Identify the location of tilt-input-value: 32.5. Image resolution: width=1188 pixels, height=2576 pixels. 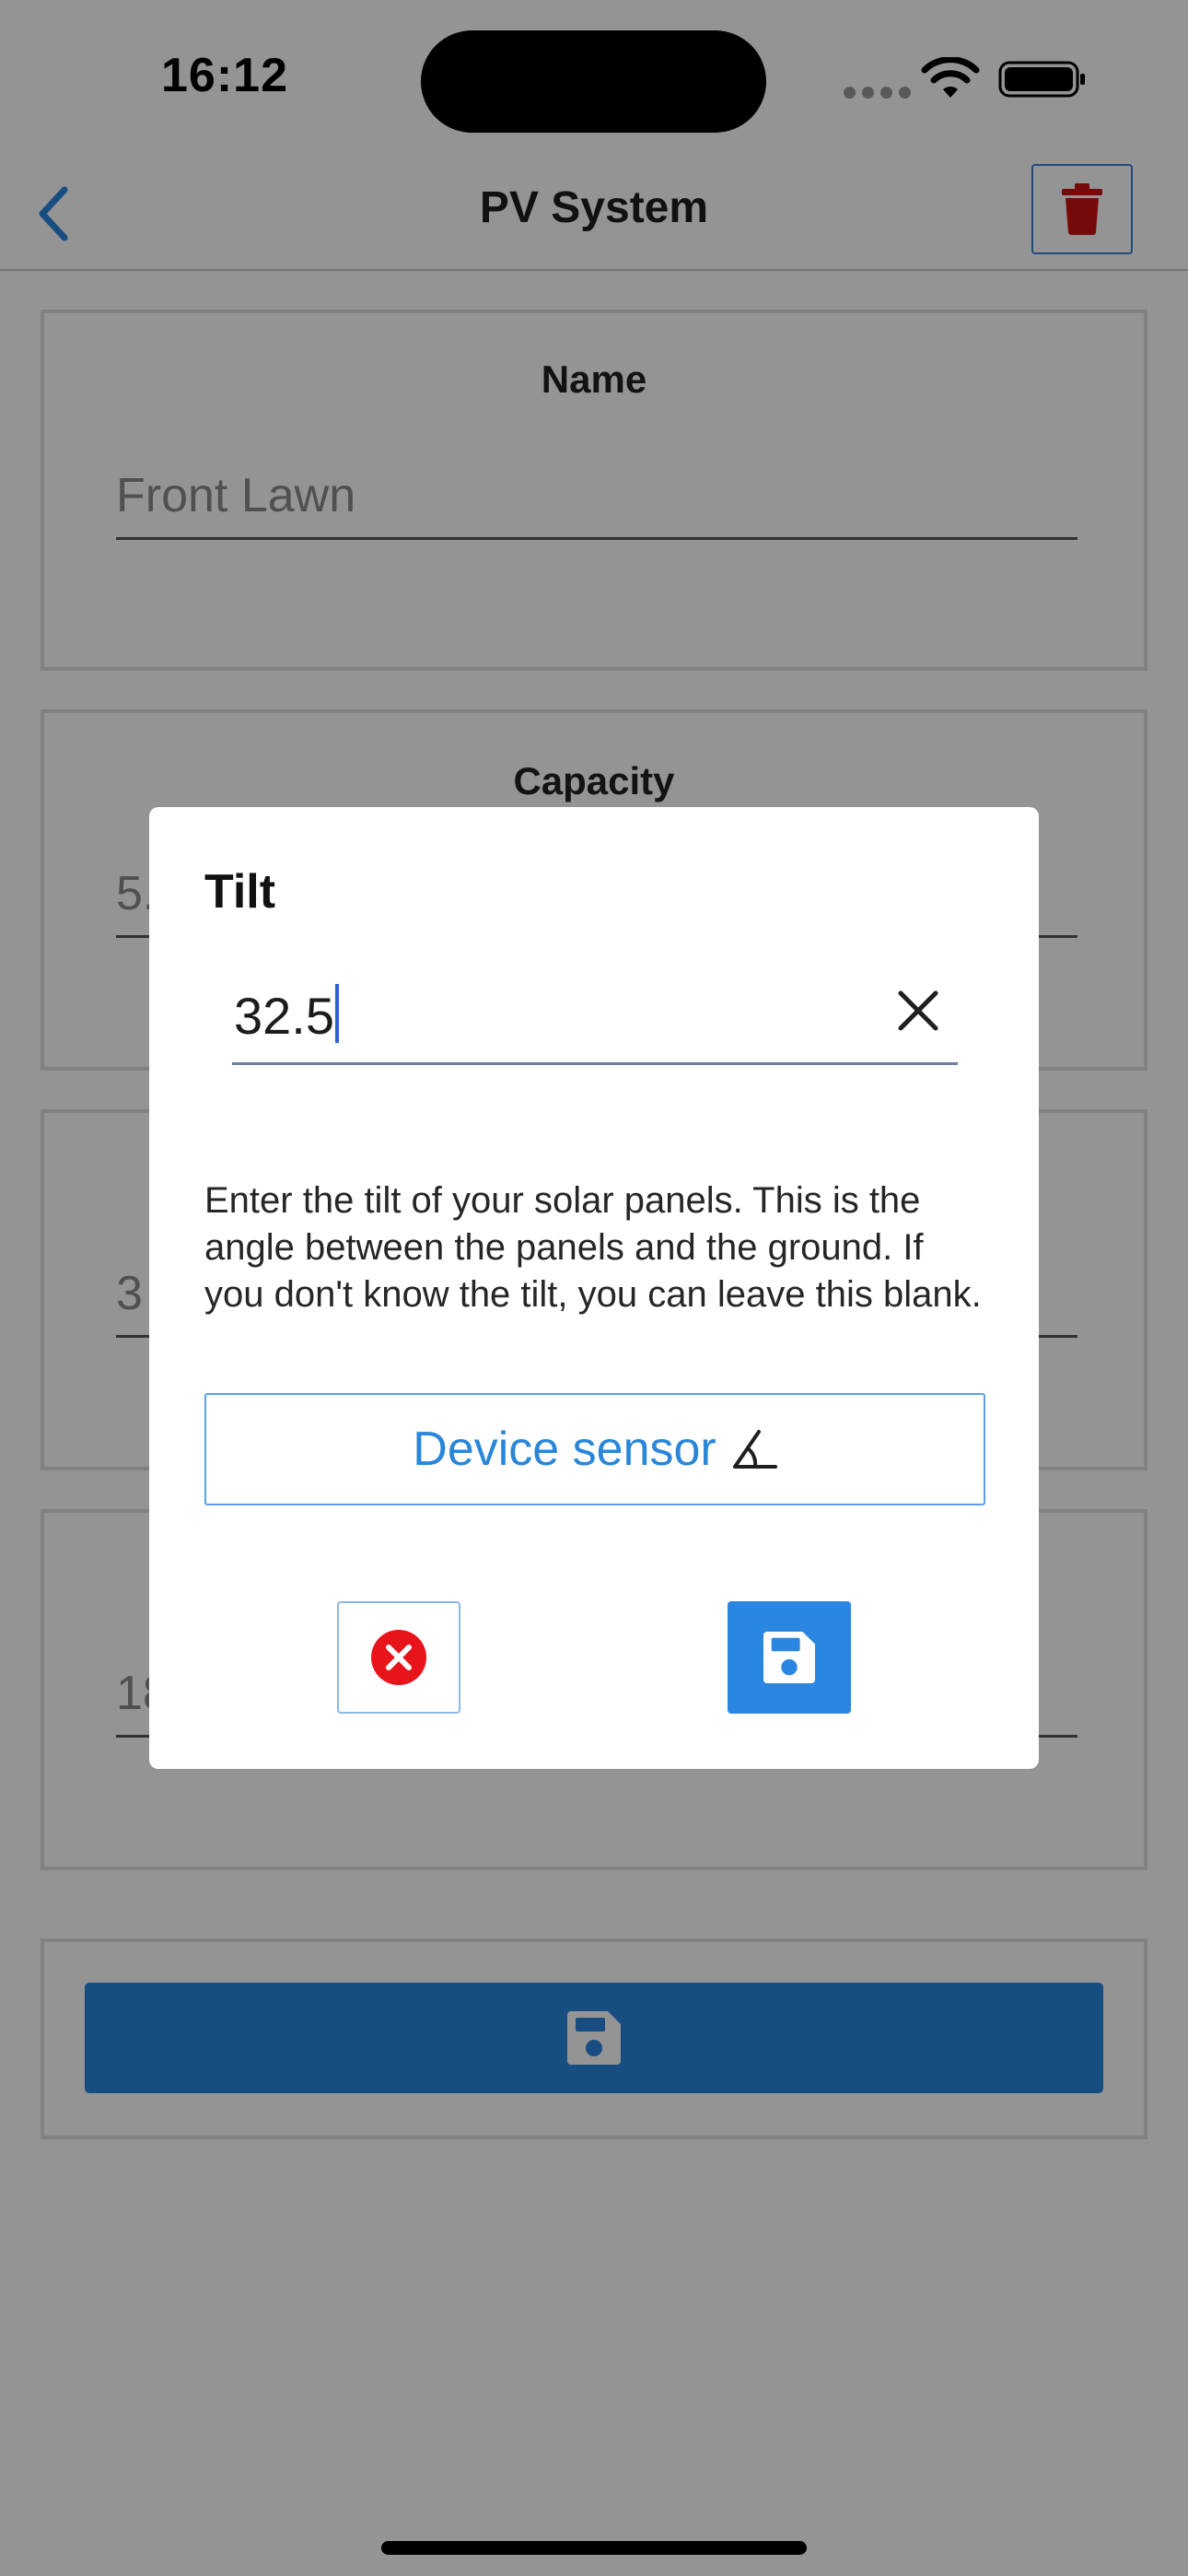
(284, 1016).